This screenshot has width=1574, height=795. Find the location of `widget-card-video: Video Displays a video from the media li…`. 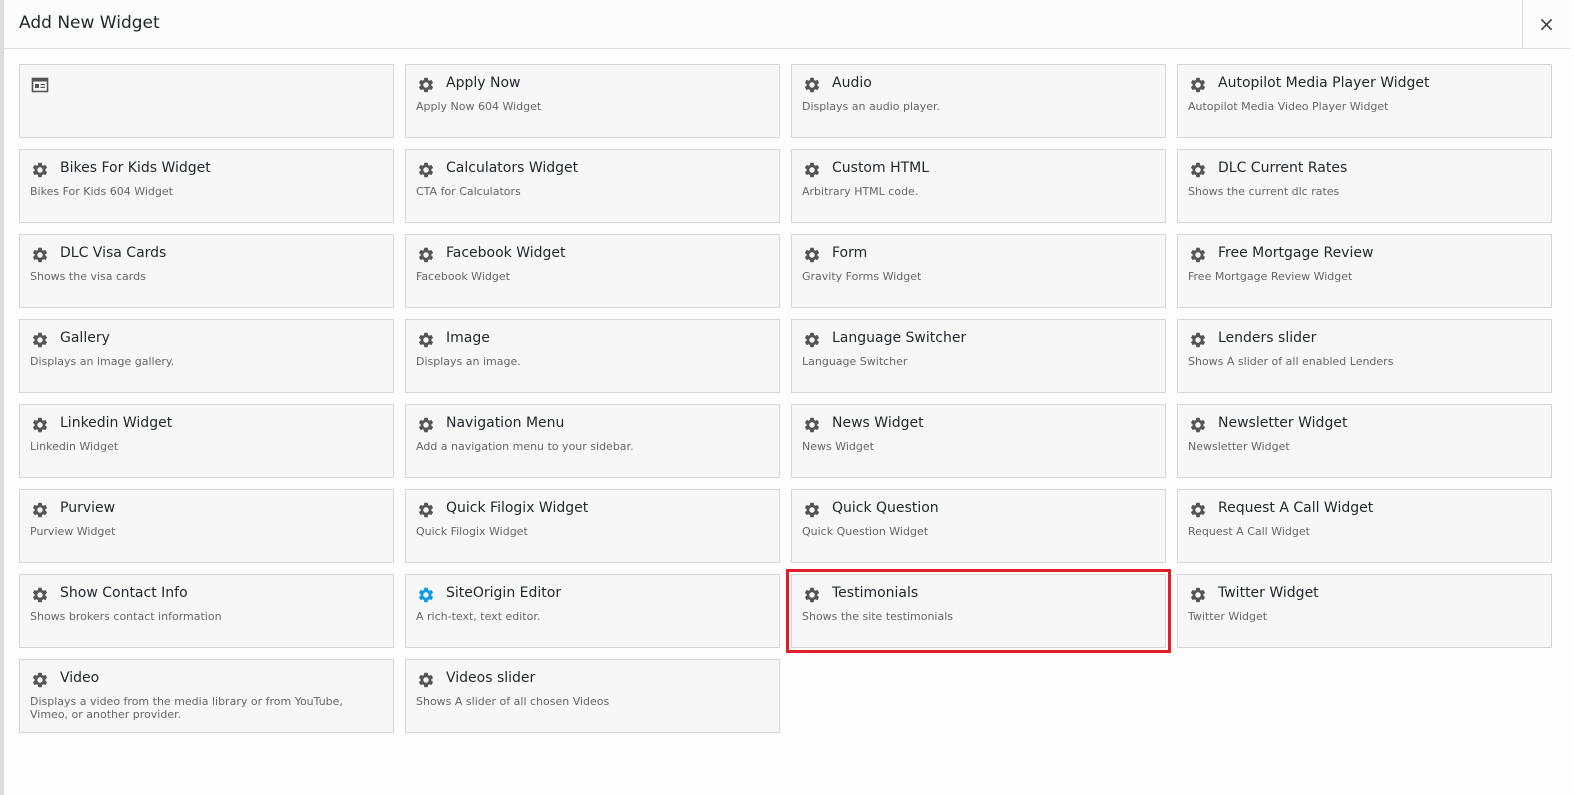

widget-card-video: Video Displays a video from the media li… is located at coordinates (206, 696).